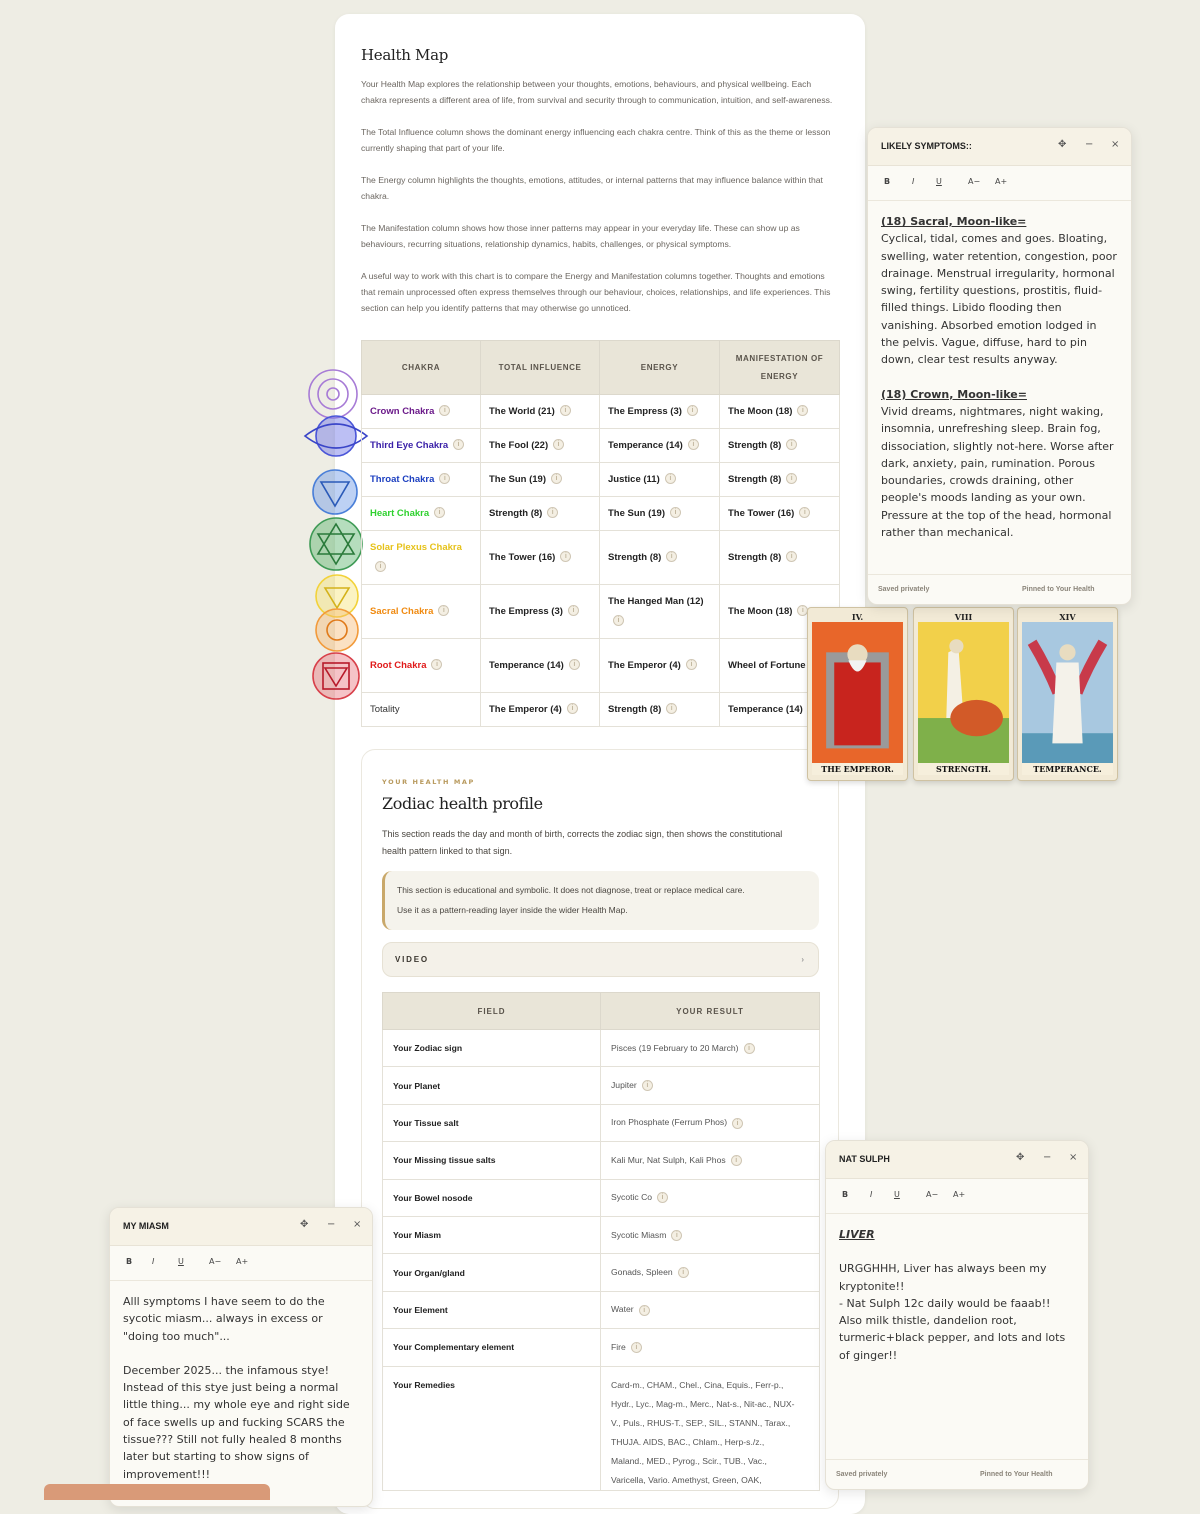  Describe the element at coordinates (601, 1310) in the screenshot. I see `zodiac-row: Your Element Water i` at that location.